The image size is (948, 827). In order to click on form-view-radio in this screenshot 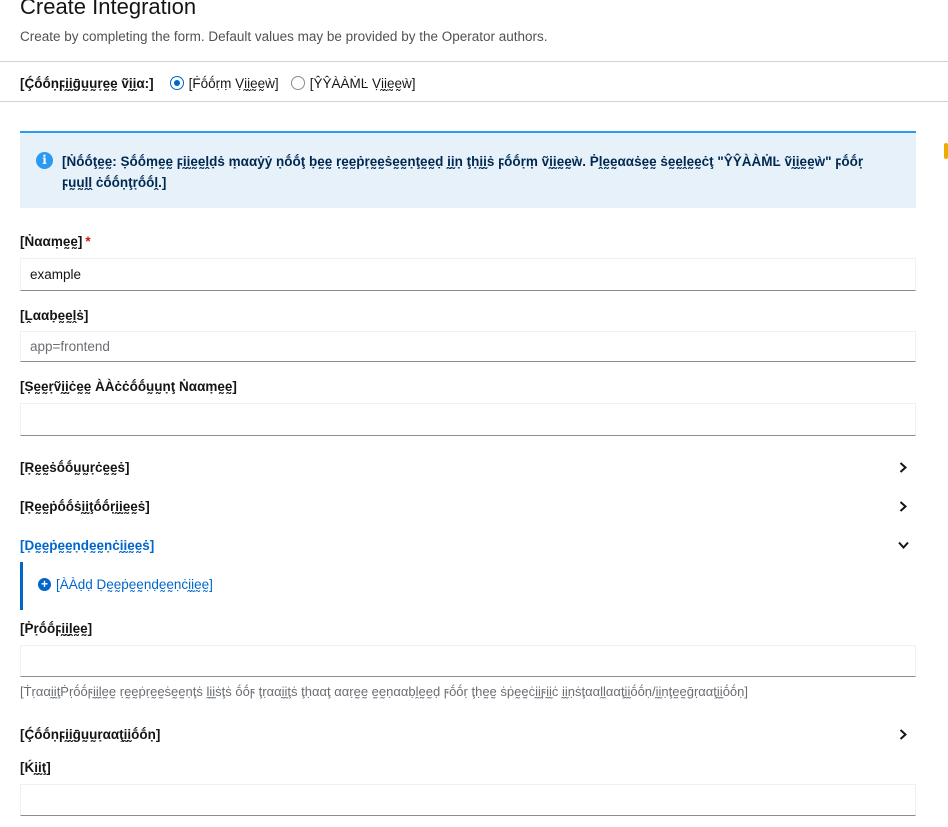, I will do `click(176, 83)`.